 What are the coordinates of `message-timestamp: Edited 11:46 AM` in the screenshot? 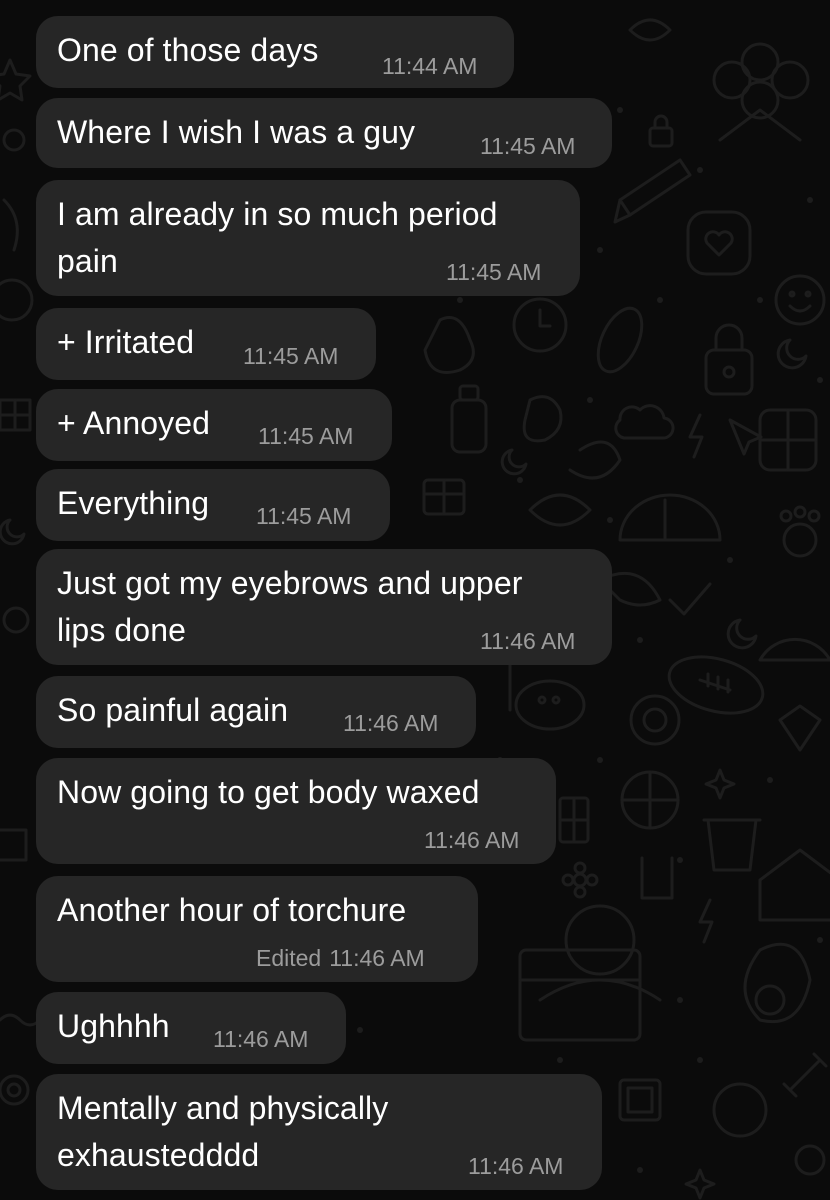 It's located at (340, 958).